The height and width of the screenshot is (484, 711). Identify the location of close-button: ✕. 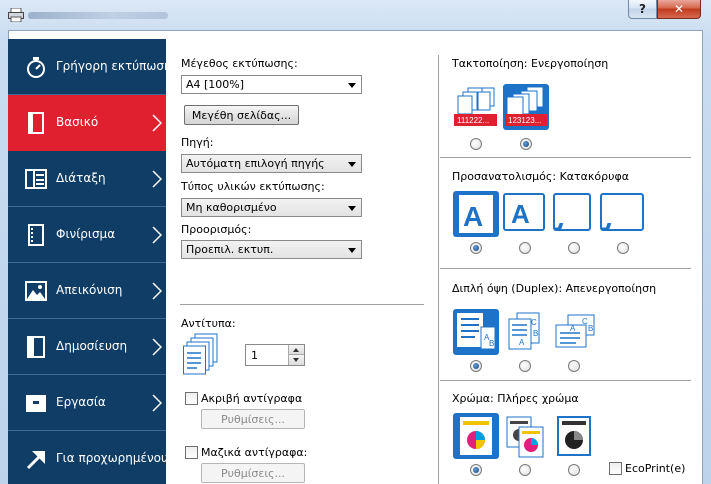
(679, 9).